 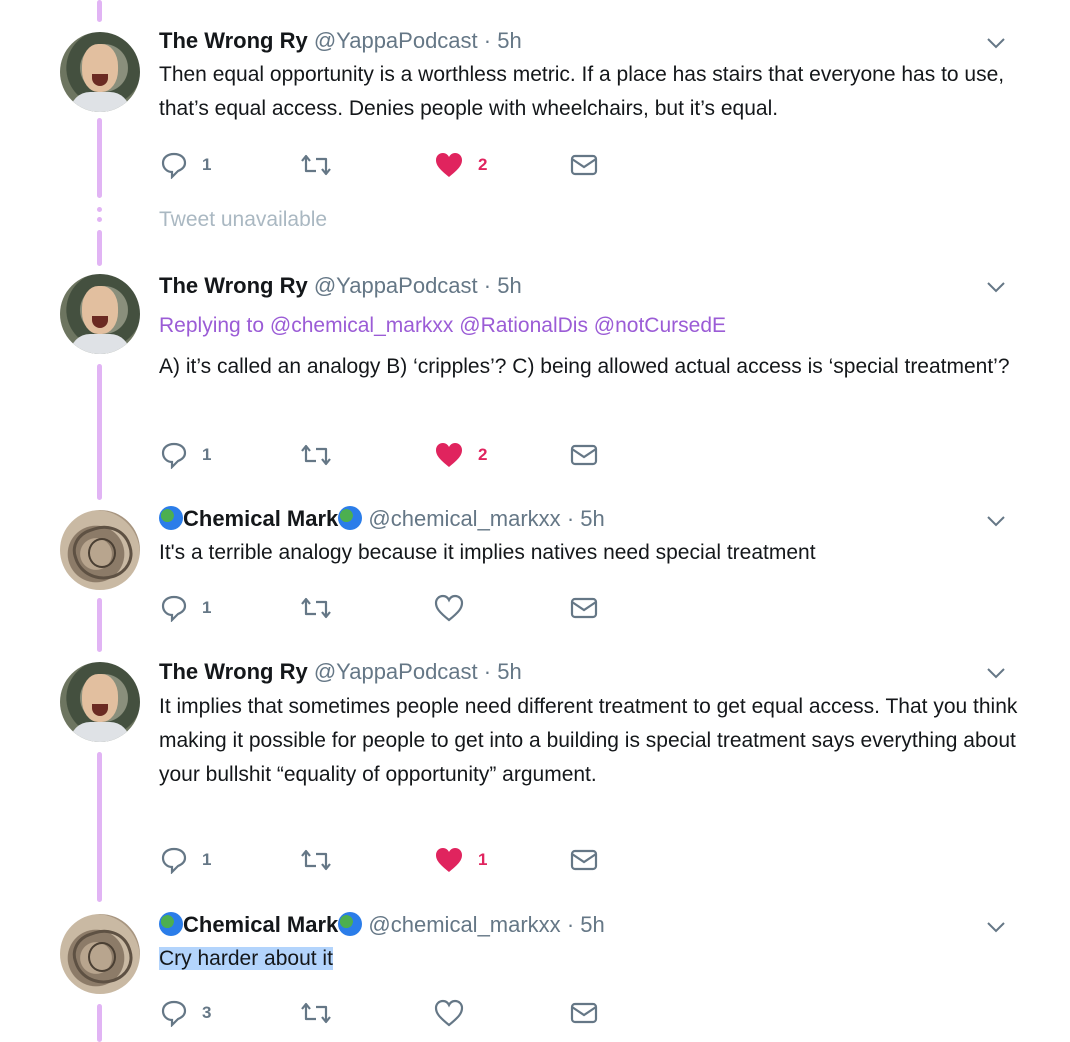 What do you see at coordinates (460, 860) in the screenshot?
I see `like-button: 1` at bounding box center [460, 860].